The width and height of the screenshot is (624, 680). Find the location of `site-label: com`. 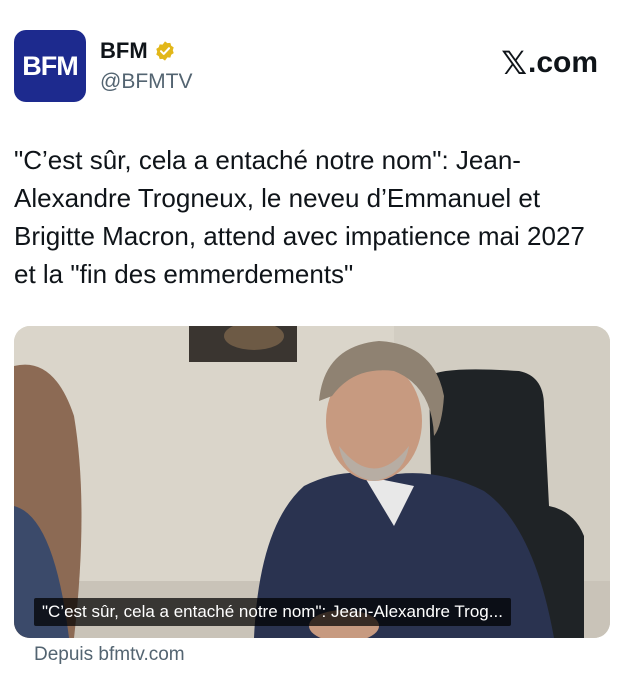

site-label: com is located at coordinates (567, 62).